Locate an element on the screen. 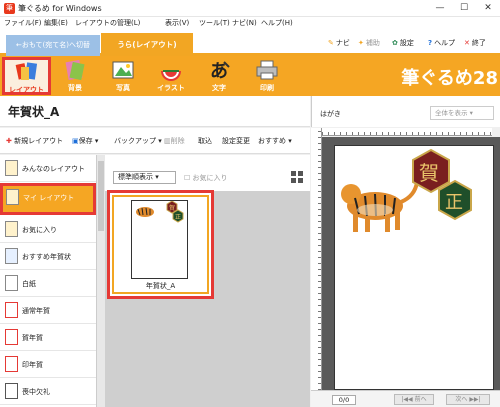 This screenshot has height=407, width=500. category-item: 喪中欠礼 is located at coordinates (48, 391).